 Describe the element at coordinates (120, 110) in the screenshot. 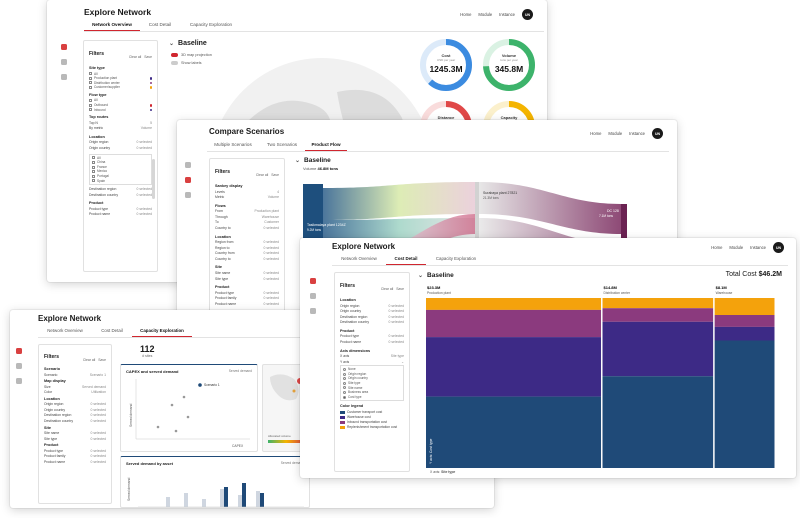

I see `checkbox-inbound: Inbound` at that location.